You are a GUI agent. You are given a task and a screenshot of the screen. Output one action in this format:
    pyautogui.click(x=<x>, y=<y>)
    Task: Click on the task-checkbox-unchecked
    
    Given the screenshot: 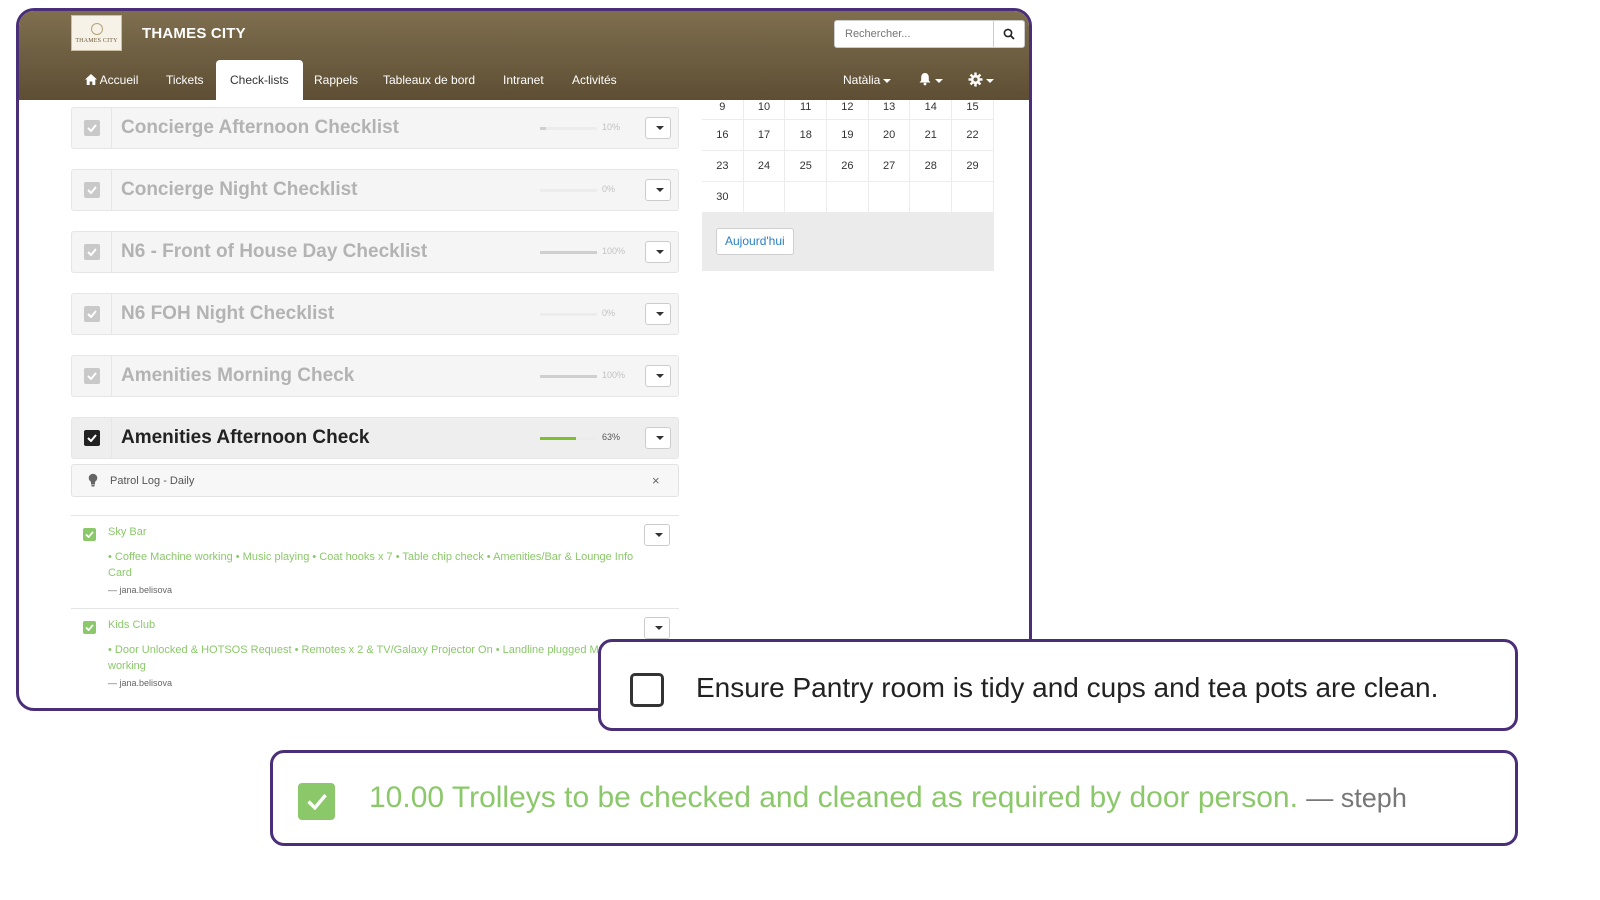 What is the action you would take?
    pyautogui.click(x=647, y=690)
    